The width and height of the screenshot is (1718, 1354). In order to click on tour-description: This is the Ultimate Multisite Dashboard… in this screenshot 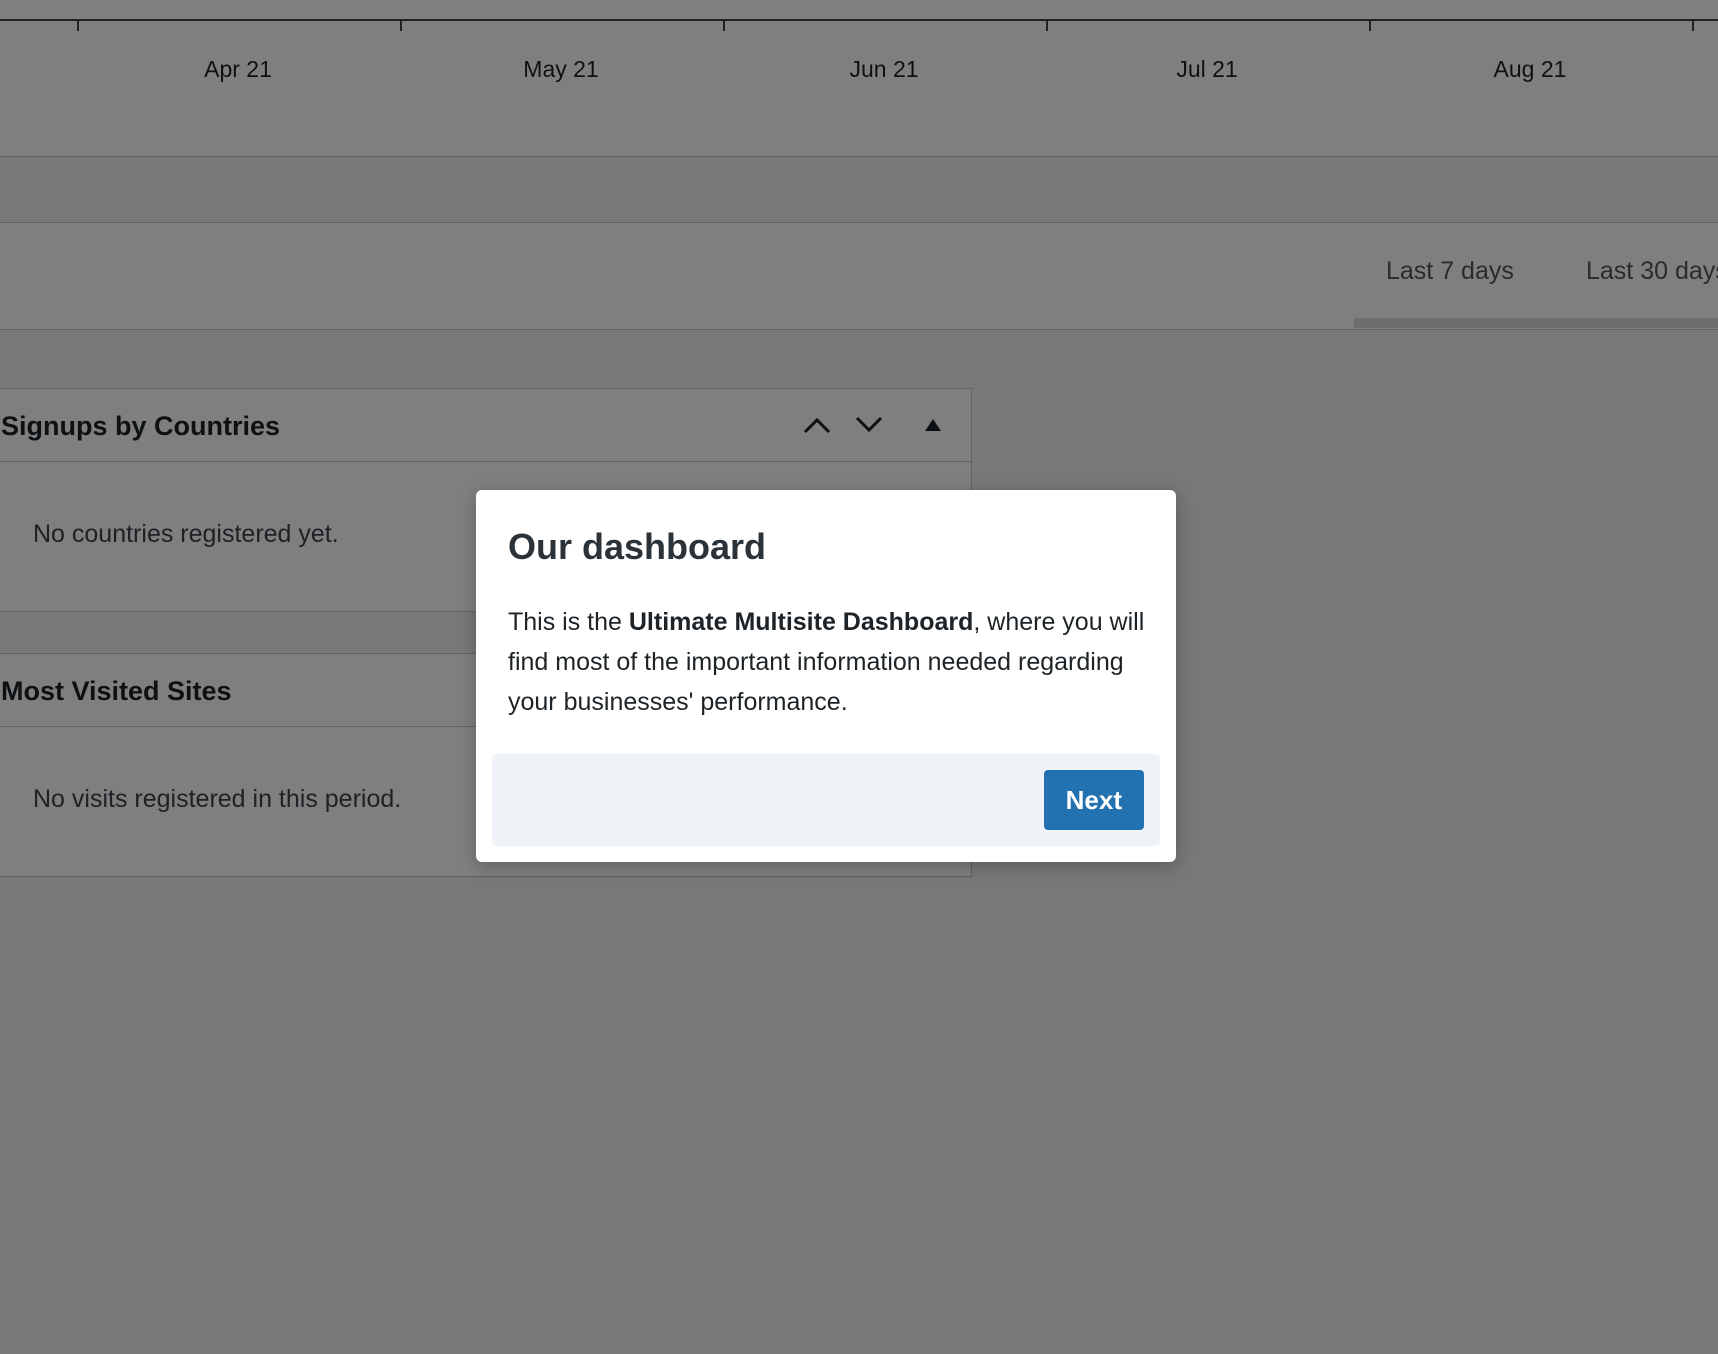, I will do `click(828, 662)`.